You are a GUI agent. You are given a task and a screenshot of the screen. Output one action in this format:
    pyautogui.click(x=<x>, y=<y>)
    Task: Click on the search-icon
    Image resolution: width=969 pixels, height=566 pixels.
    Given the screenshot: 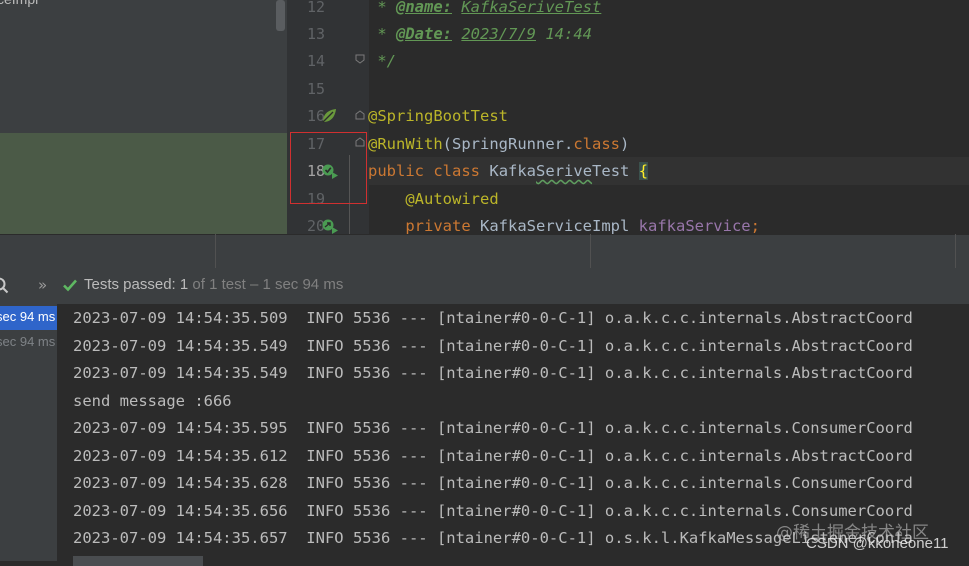 What is the action you would take?
    pyautogui.click(x=5, y=286)
    